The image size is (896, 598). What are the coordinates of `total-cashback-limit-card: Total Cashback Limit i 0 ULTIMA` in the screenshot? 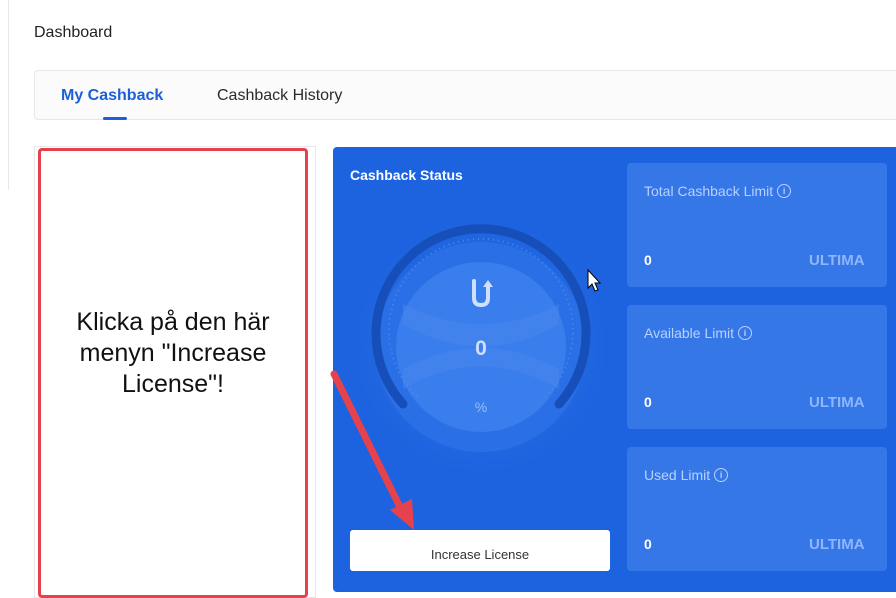 It's located at (757, 225).